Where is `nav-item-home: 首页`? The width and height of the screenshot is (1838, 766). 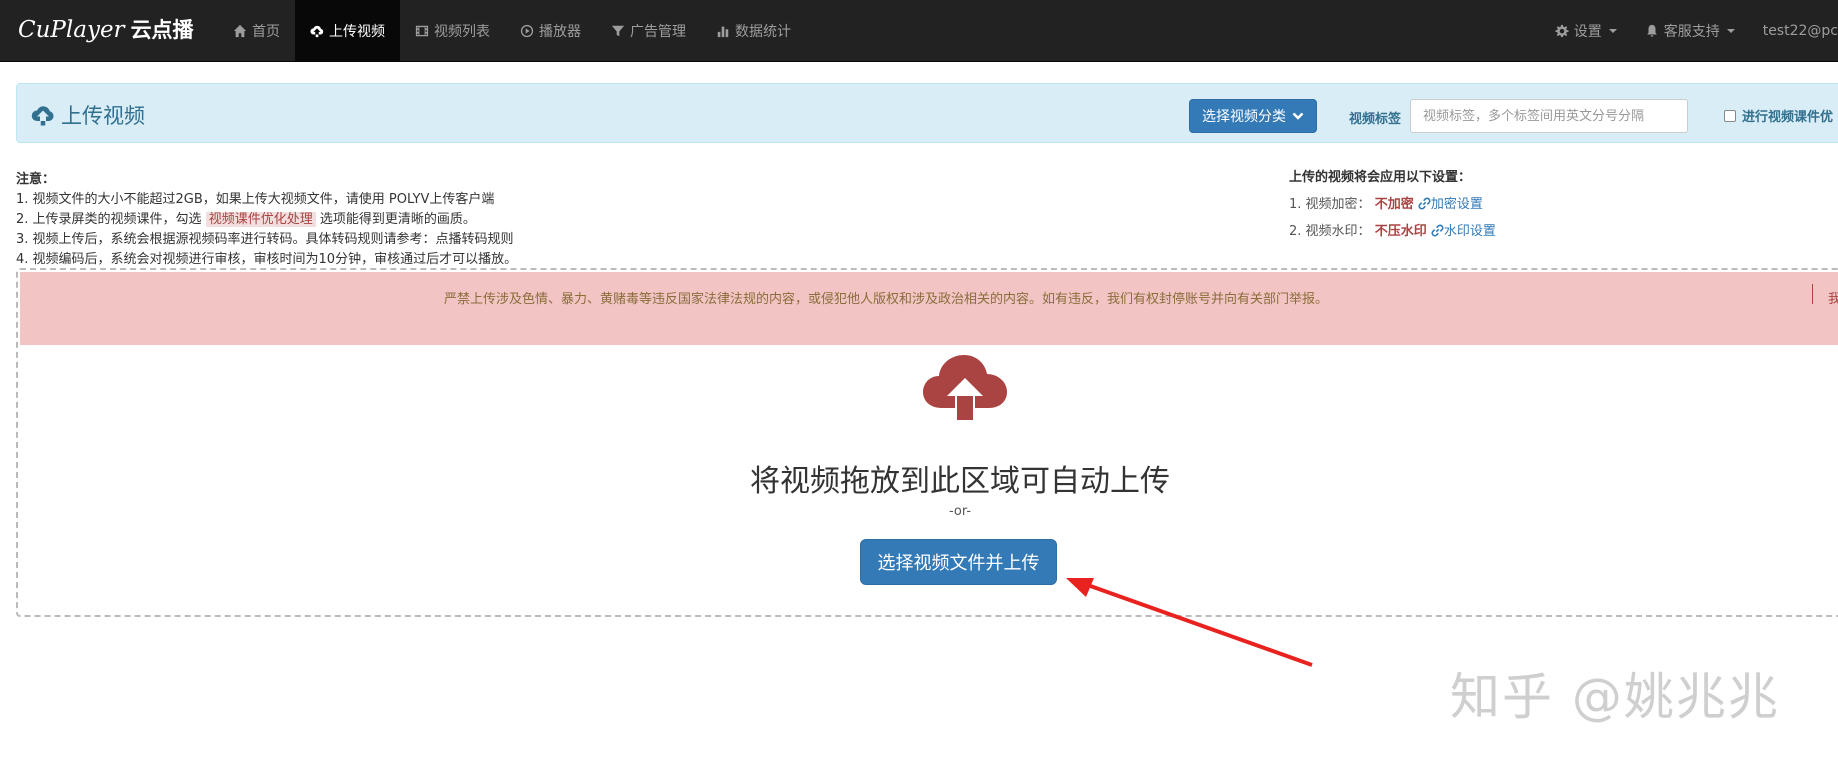 nav-item-home: 首页 is located at coordinates (256, 31).